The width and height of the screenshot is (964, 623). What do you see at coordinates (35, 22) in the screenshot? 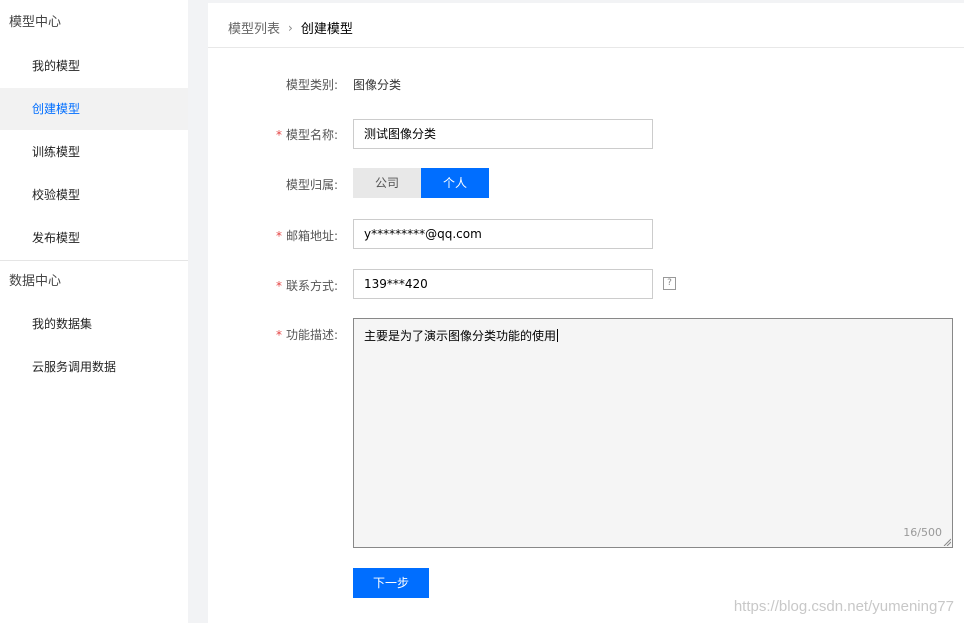
I see `sidebar-group-model-center: 模型中心` at bounding box center [35, 22].